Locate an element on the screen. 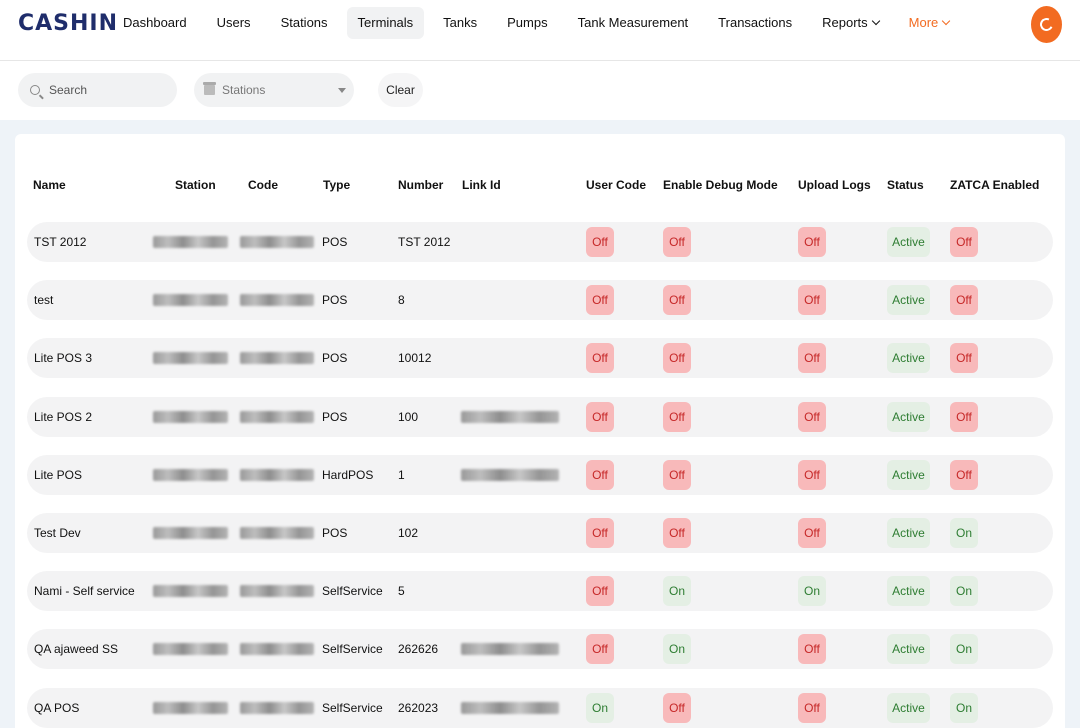  nav-more-dropdown: More is located at coordinates (929, 23).